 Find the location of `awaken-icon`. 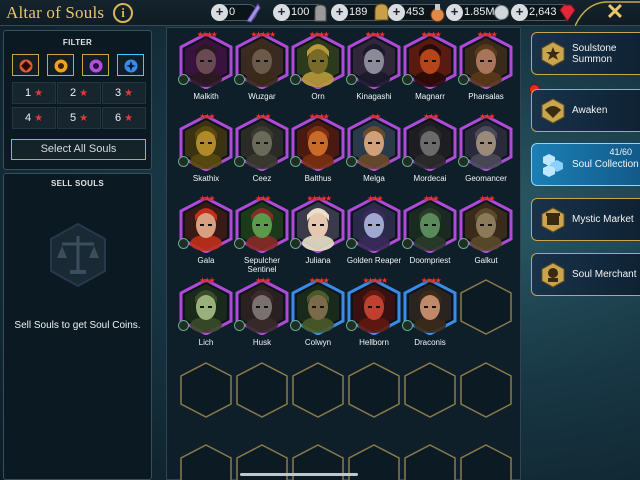

awaken-icon is located at coordinates (553, 111).